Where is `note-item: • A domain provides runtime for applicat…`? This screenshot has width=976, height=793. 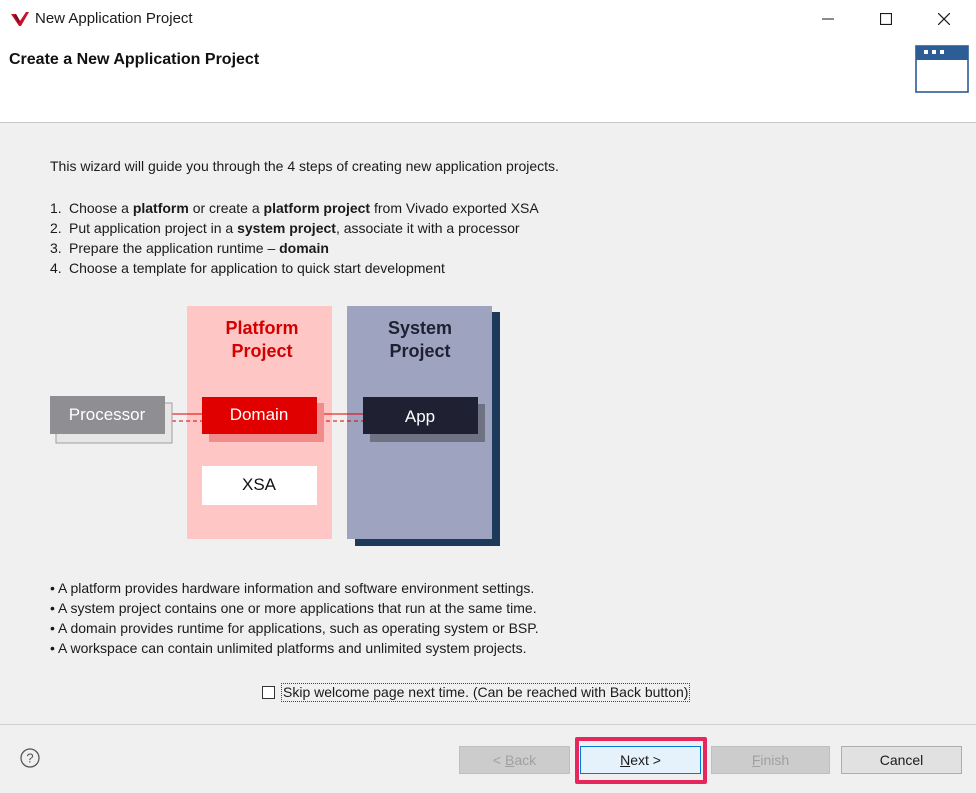
note-item: • A domain provides runtime for applicat… is located at coordinates (294, 628).